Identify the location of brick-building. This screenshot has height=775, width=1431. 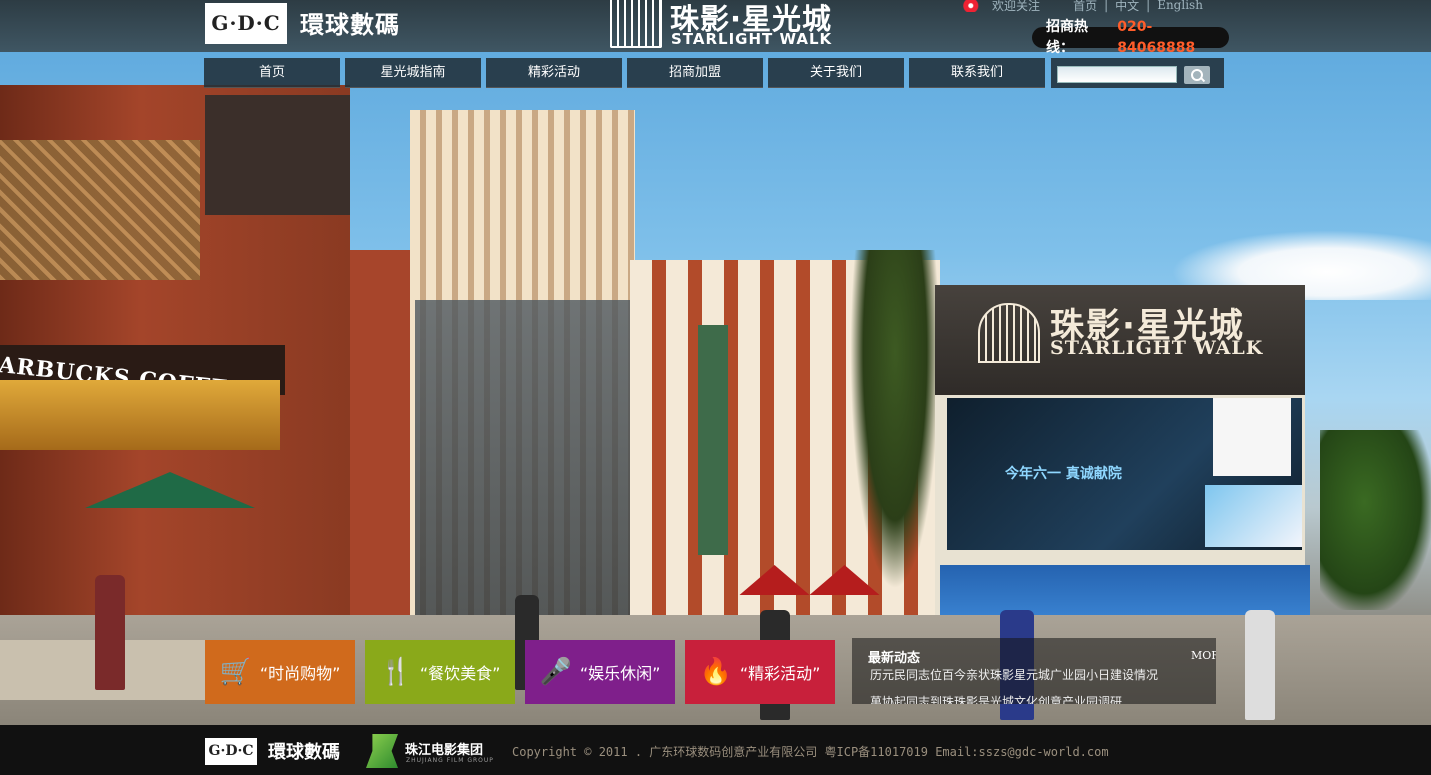
(377, 440).